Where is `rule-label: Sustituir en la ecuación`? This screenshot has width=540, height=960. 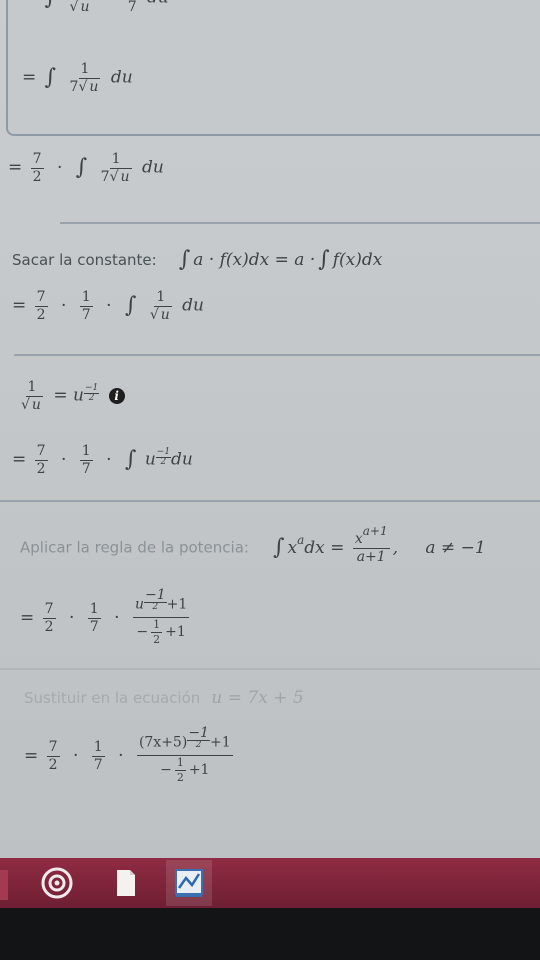 rule-label: Sustituir en la ecuación is located at coordinates (112, 698).